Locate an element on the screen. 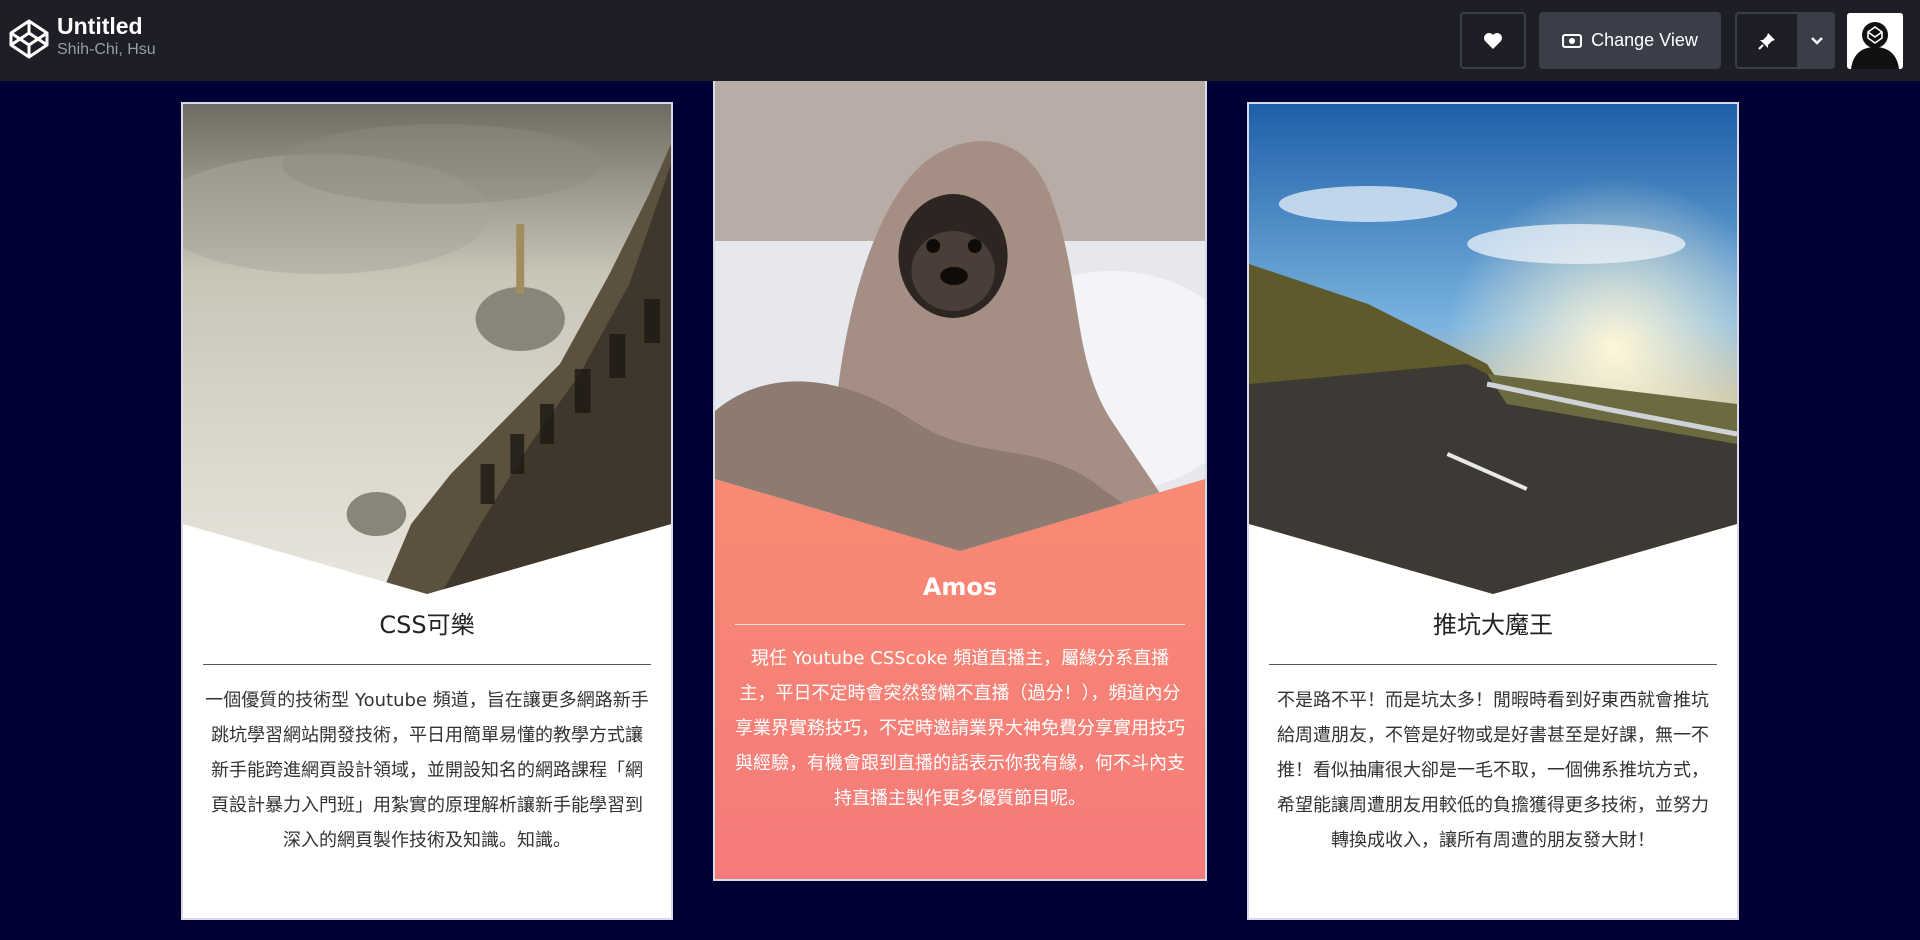 This screenshot has width=1920, height=940. pin-dropdown-button is located at coordinates (1817, 40).